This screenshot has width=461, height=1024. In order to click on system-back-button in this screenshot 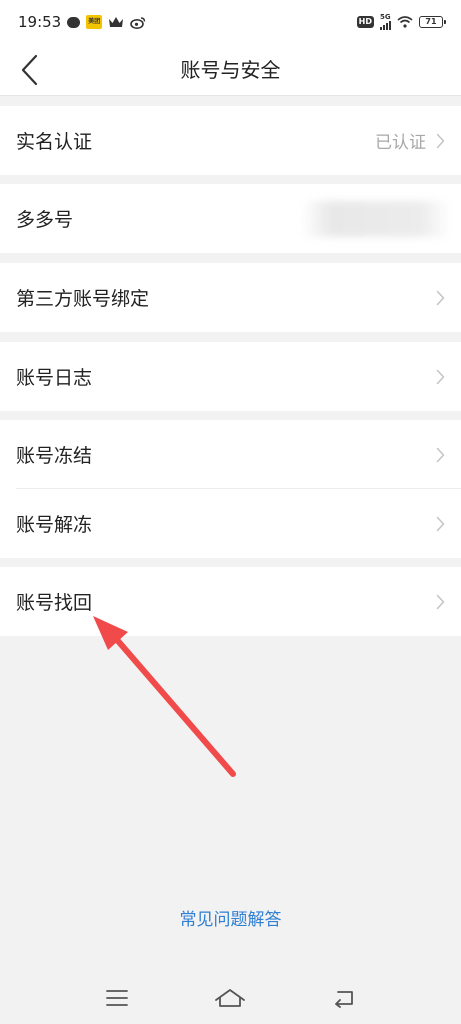, I will do `click(344, 998)`.